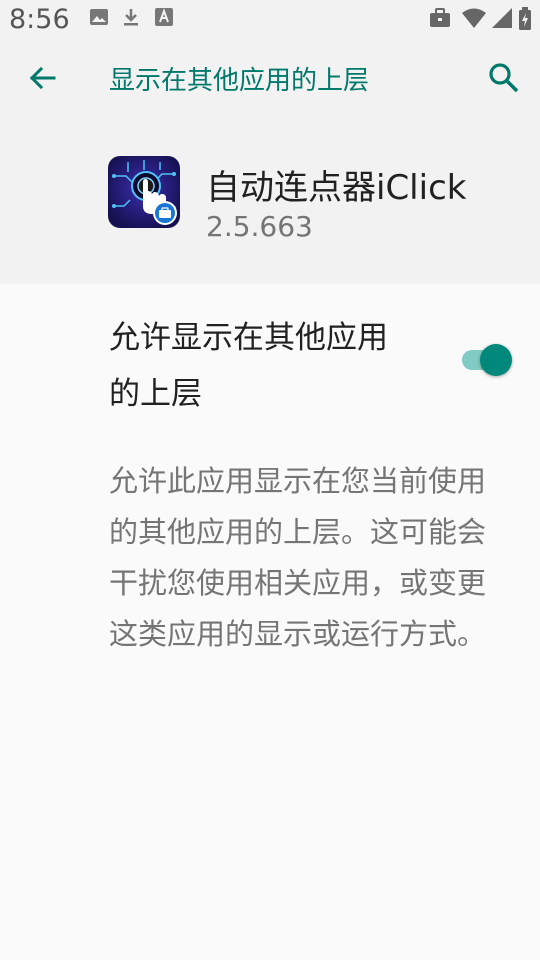 The image size is (540, 960). What do you see at coordinates (164, 17) in the screenshot?
I see `font-notification-icon` at bounding box center [164, 17].